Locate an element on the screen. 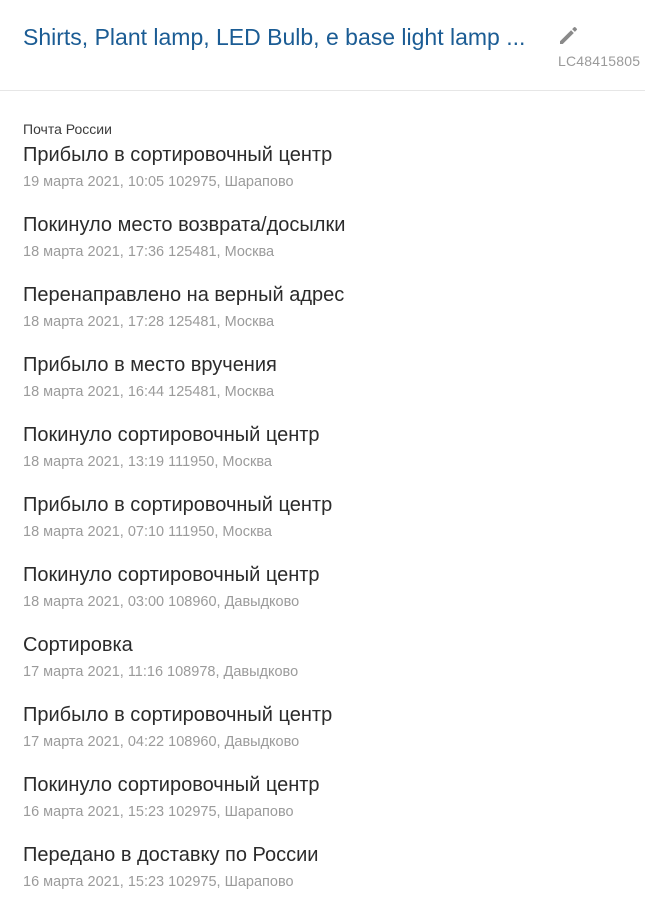 The image size is (645, 912). event-meta: 19 марта 2021, 10:05 102975, Шарапово is located at coordinates (158, 182).